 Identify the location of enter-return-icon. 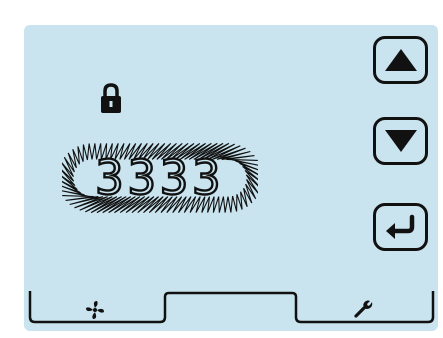
(399, 226).